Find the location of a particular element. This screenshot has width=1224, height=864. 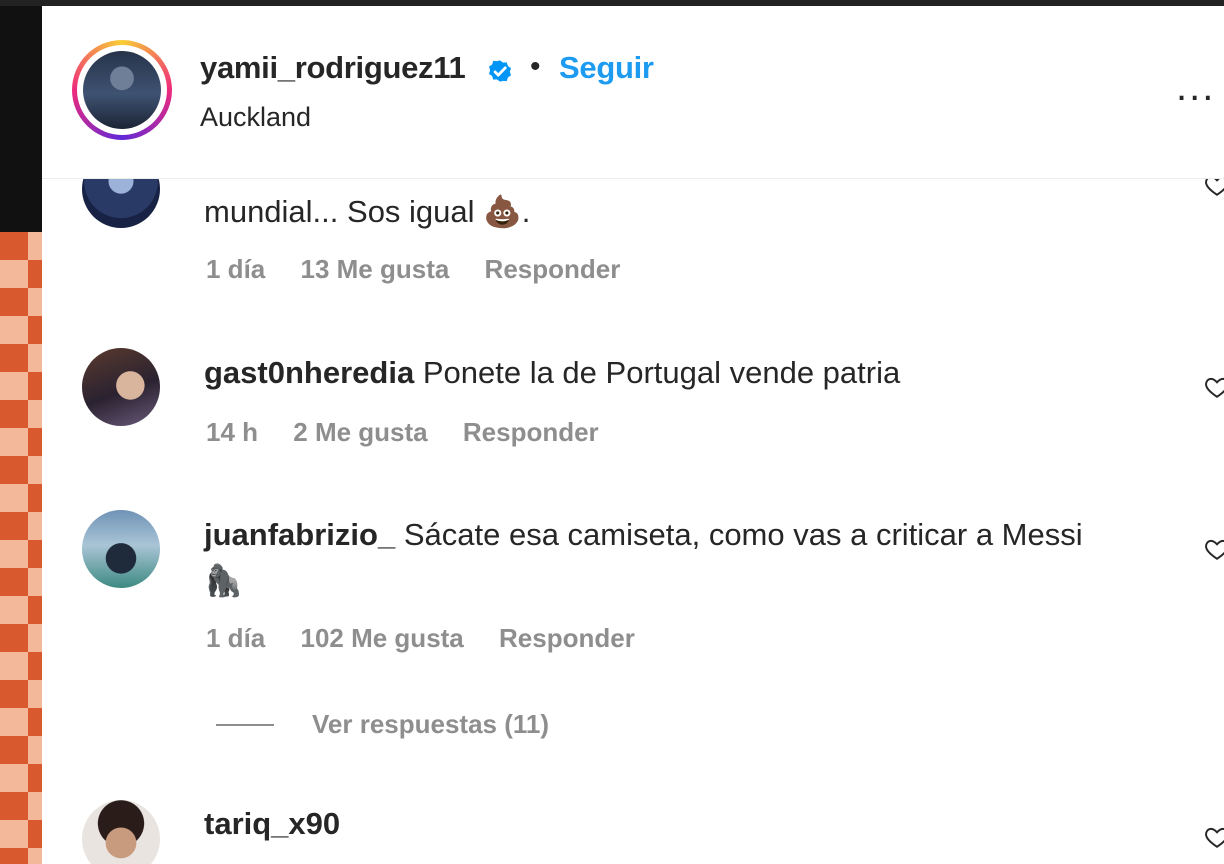

comment-username: tariq_x90 is located at coordinates (272, 823).